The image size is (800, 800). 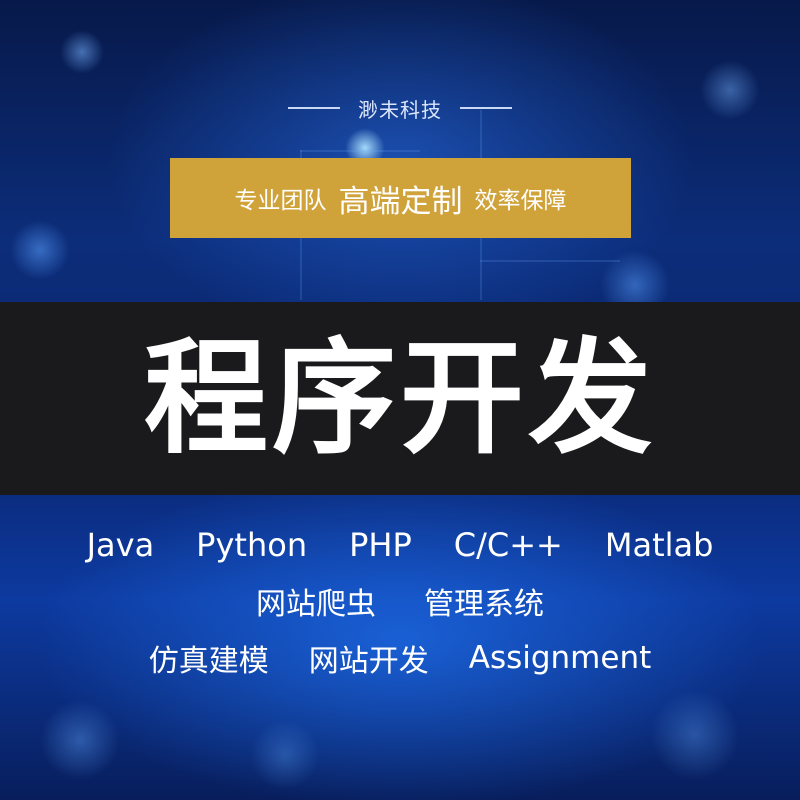 I want to click on service-list: 仿真建模 网站开发 Assignment, so click(x=400, y=658).